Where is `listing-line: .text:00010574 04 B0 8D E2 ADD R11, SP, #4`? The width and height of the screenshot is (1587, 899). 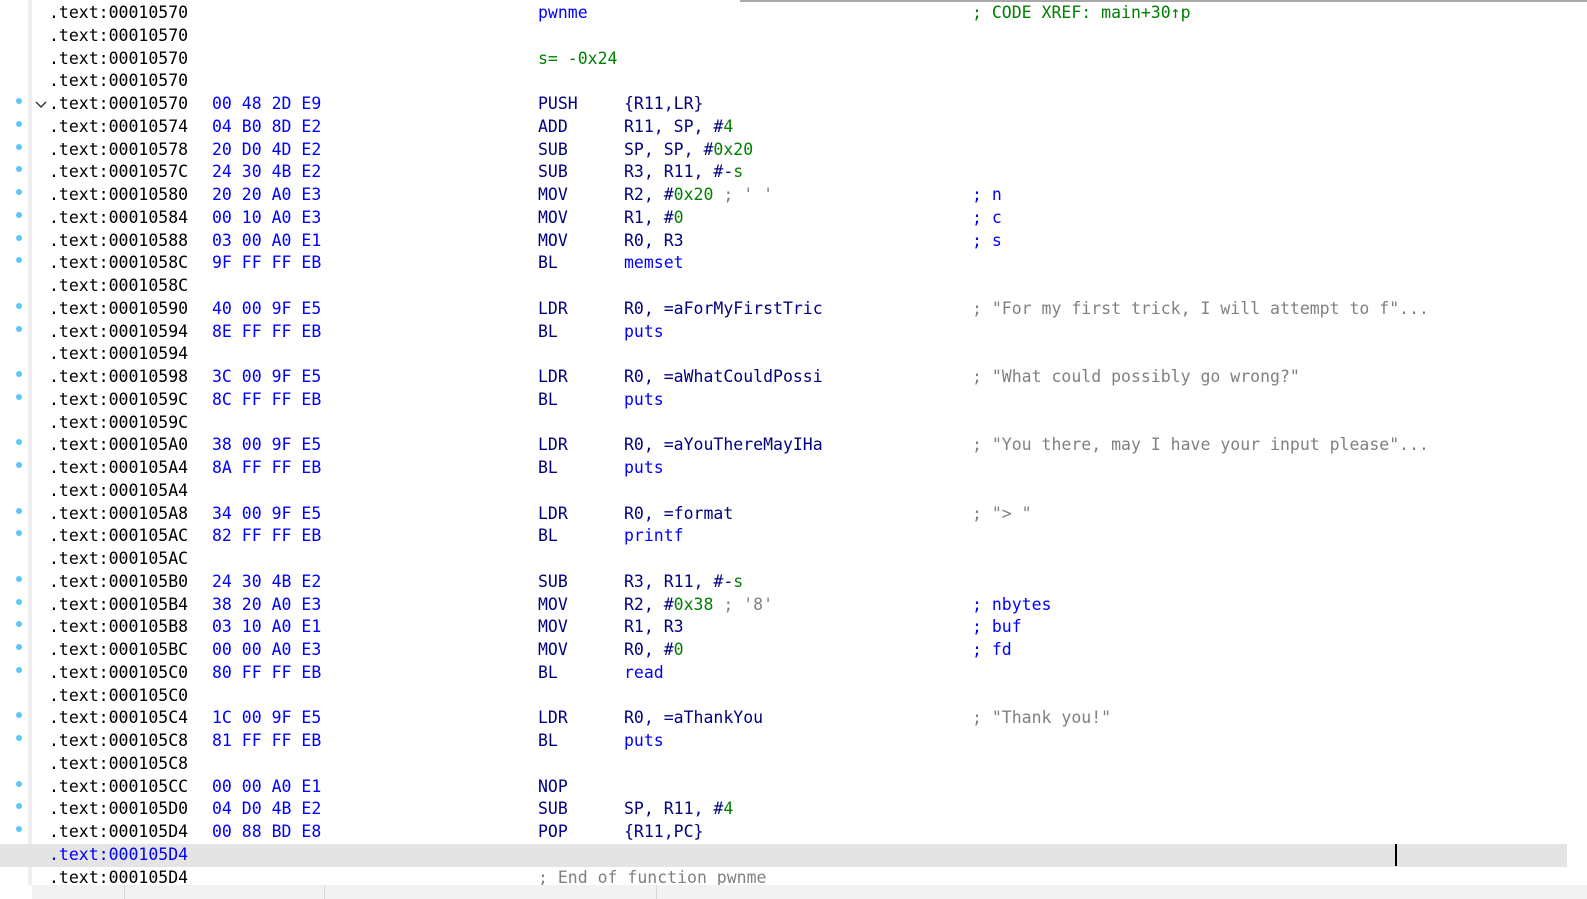 listing-line: .text:00010574 04 B0 8D E2 ADD R11, SP, #4 is located at coordinates (783, 127).